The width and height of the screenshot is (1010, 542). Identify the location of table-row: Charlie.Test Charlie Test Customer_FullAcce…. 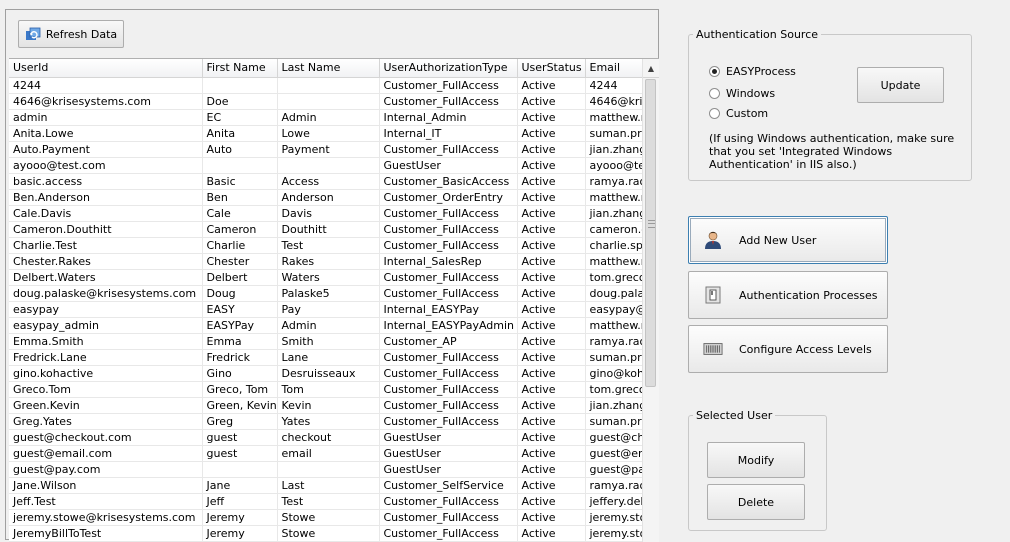
(328, 245).